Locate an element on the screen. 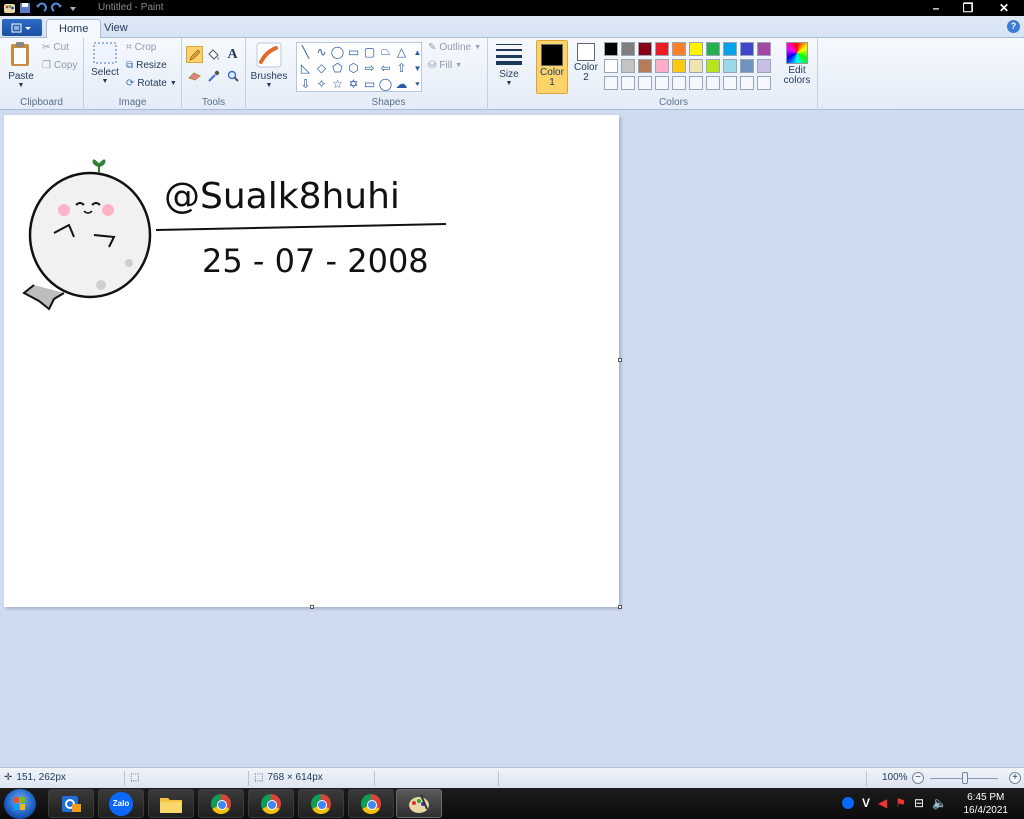  vietnamese-input-icon: V is located at coordinates (866, 803).